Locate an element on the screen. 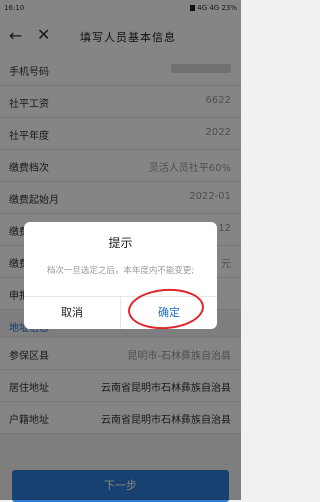 The image size is (320, 502). cancel-button: 取消 is located at coordinates (72, 313).